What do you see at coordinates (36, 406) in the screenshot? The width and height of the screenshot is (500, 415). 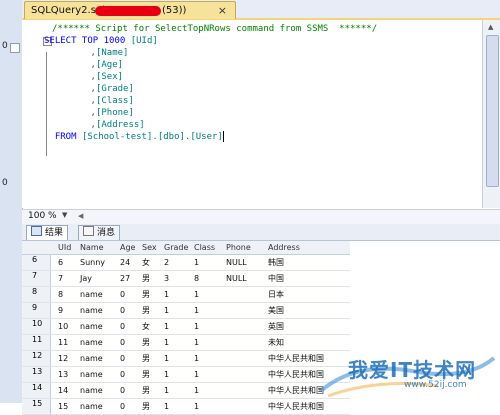 I see `row-number: 15` at bounding box center [36, 406].